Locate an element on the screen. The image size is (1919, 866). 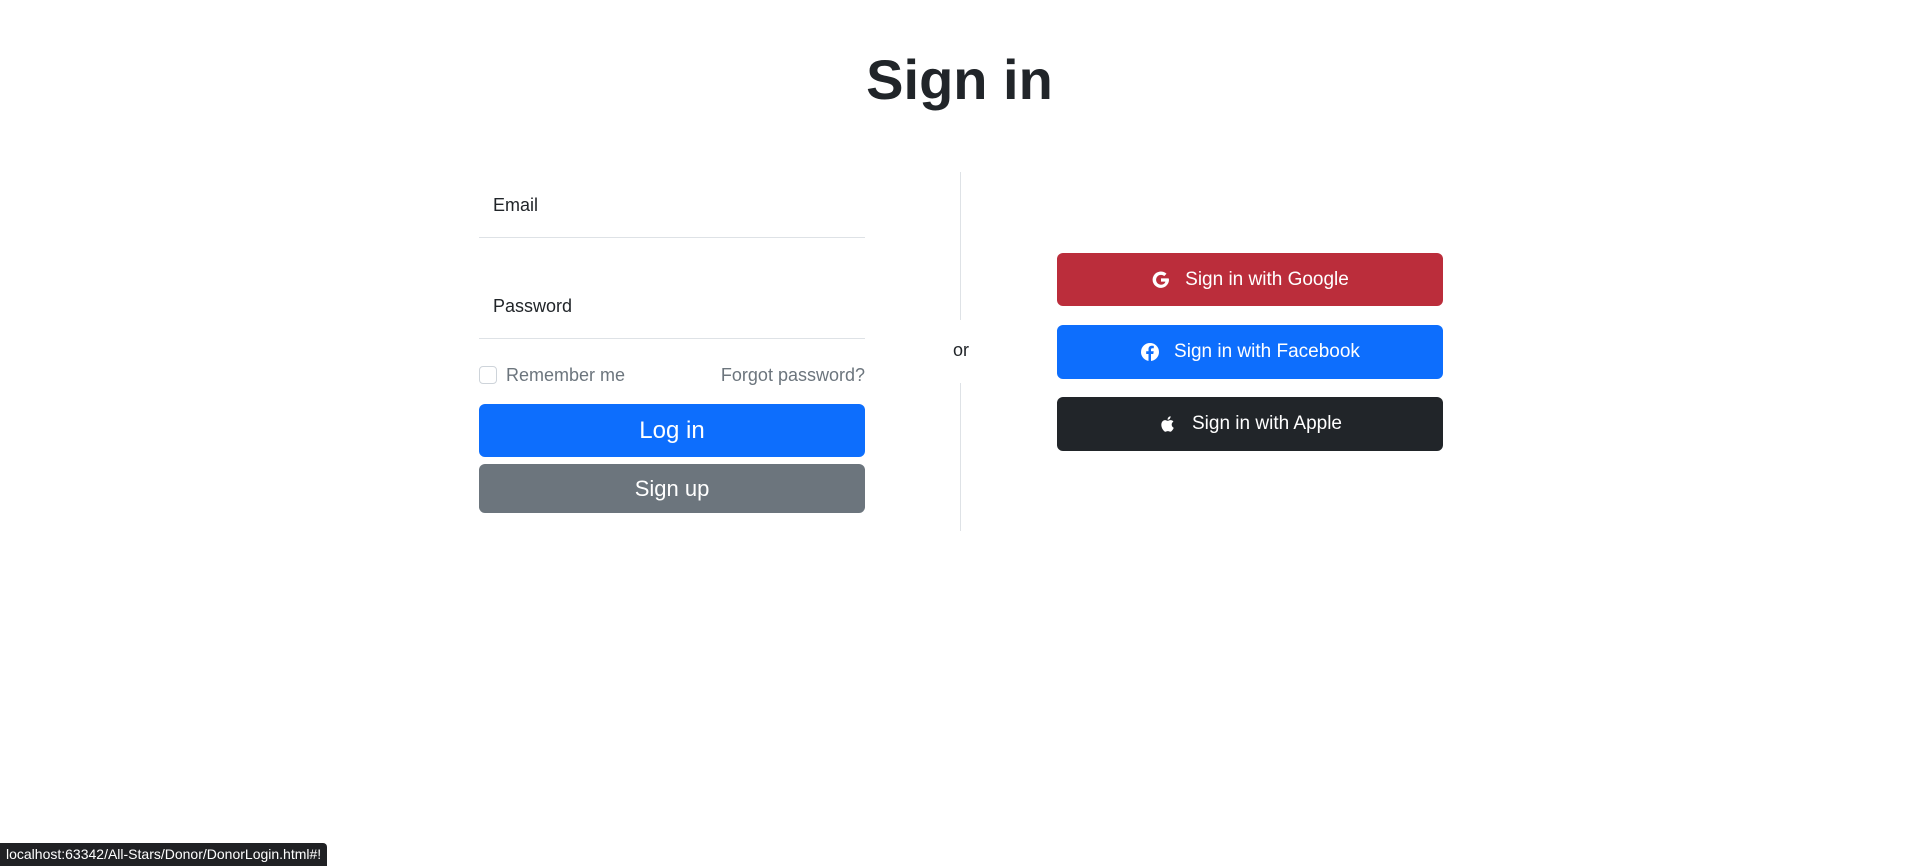
form-options-row: Remember me Forgot password? is located at coordinates (672, 375).